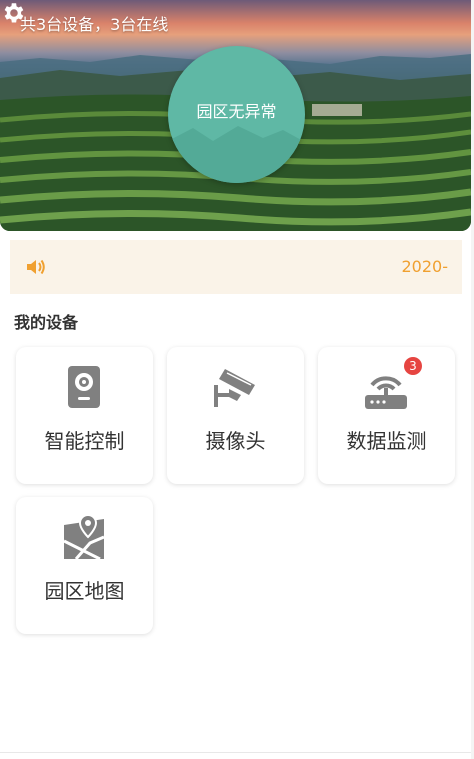 The height and width of the screenshot is (759, 474). I want to click on device-summary: 共3台设备，3台在线, so click(94, 24).